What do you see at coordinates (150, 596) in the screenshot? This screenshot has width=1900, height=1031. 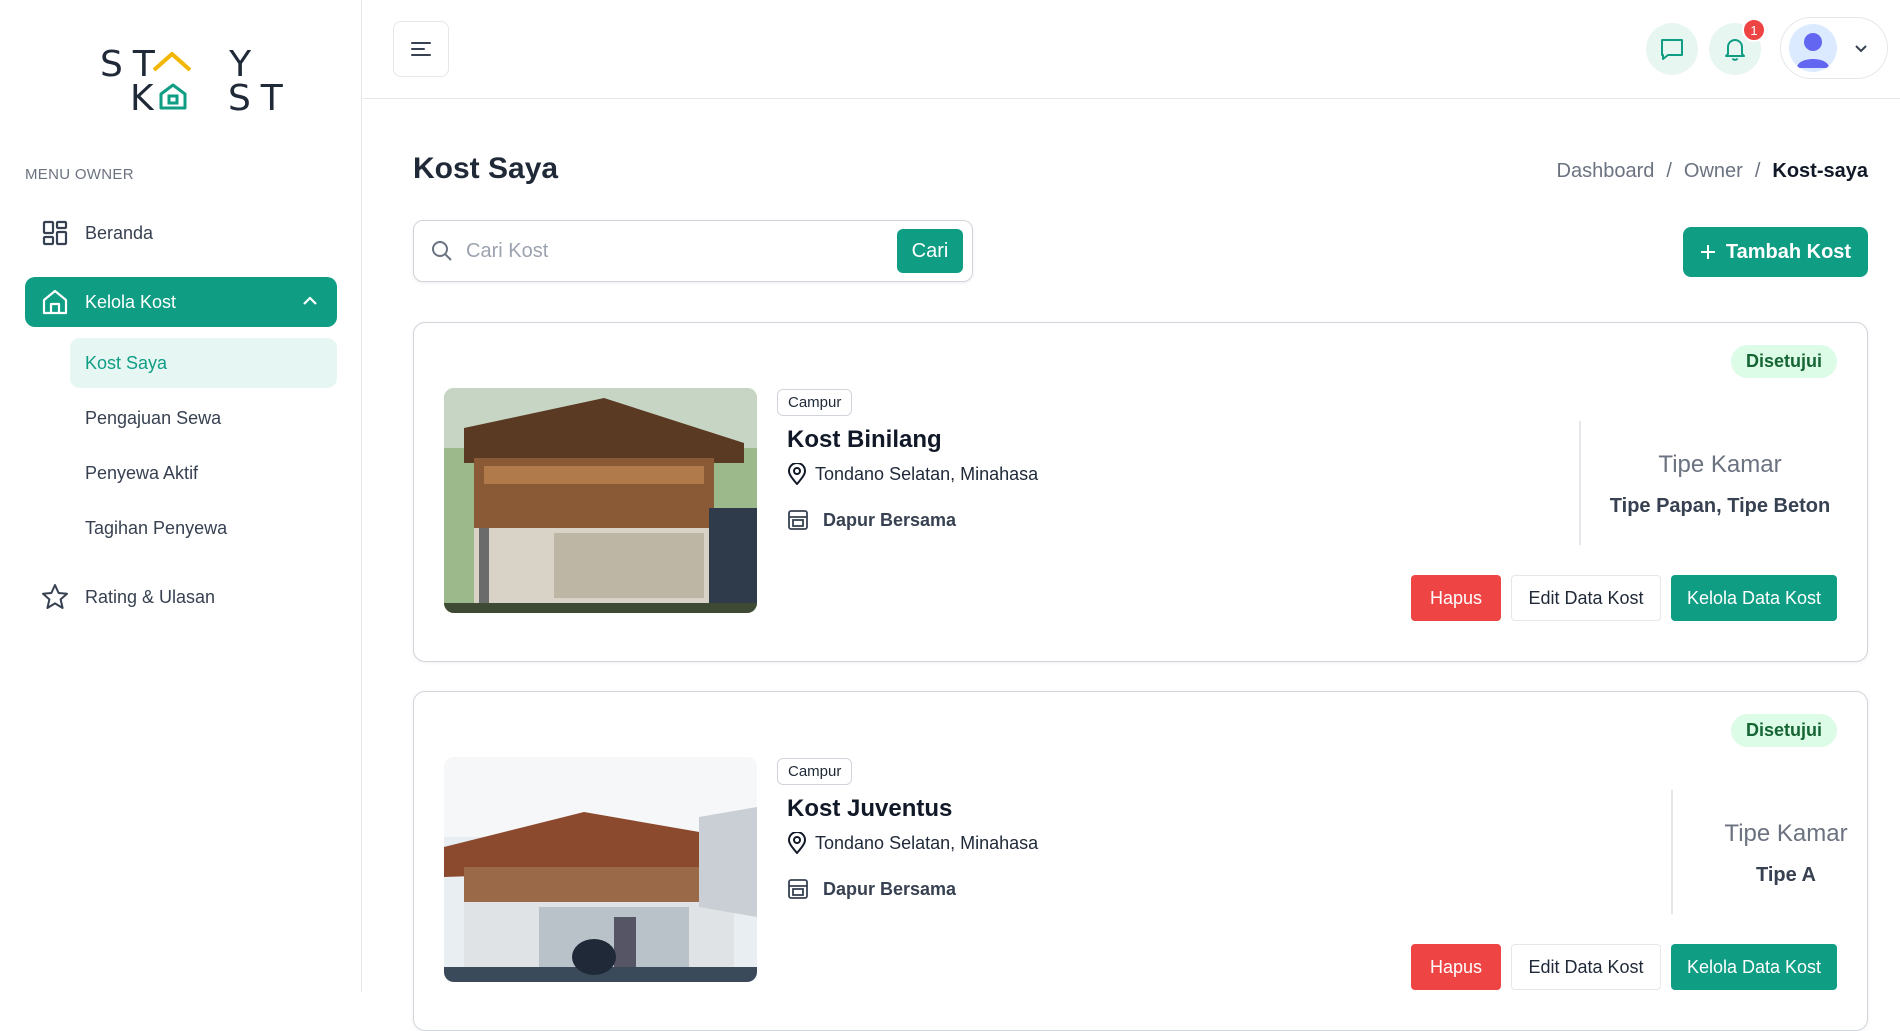 I see `sidebar-item-label: Rating & Ulasan` at bounding box center [150, 596].